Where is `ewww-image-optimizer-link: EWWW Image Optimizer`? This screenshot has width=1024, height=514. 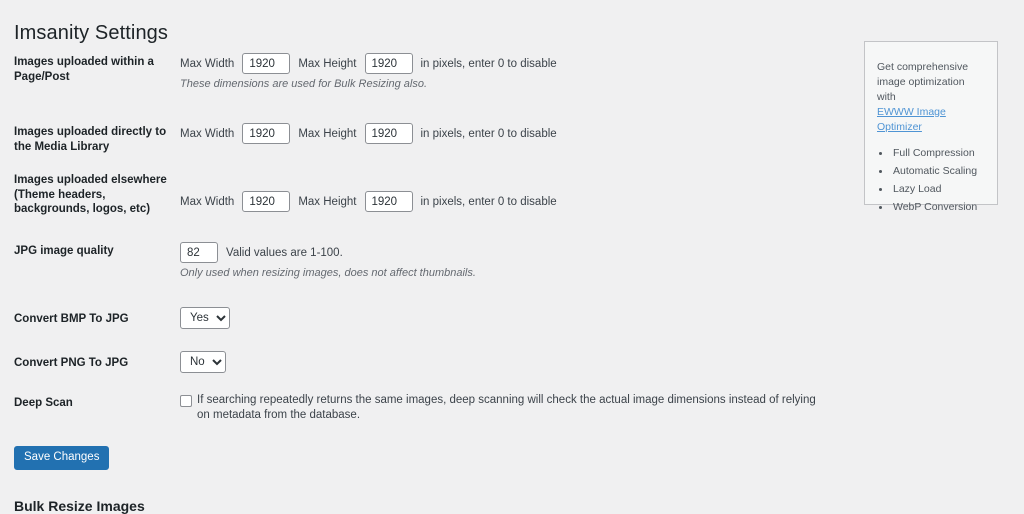 ewww-image-optimizer-link: EWWW Image Optimizer is located at coordinates (931, 120).